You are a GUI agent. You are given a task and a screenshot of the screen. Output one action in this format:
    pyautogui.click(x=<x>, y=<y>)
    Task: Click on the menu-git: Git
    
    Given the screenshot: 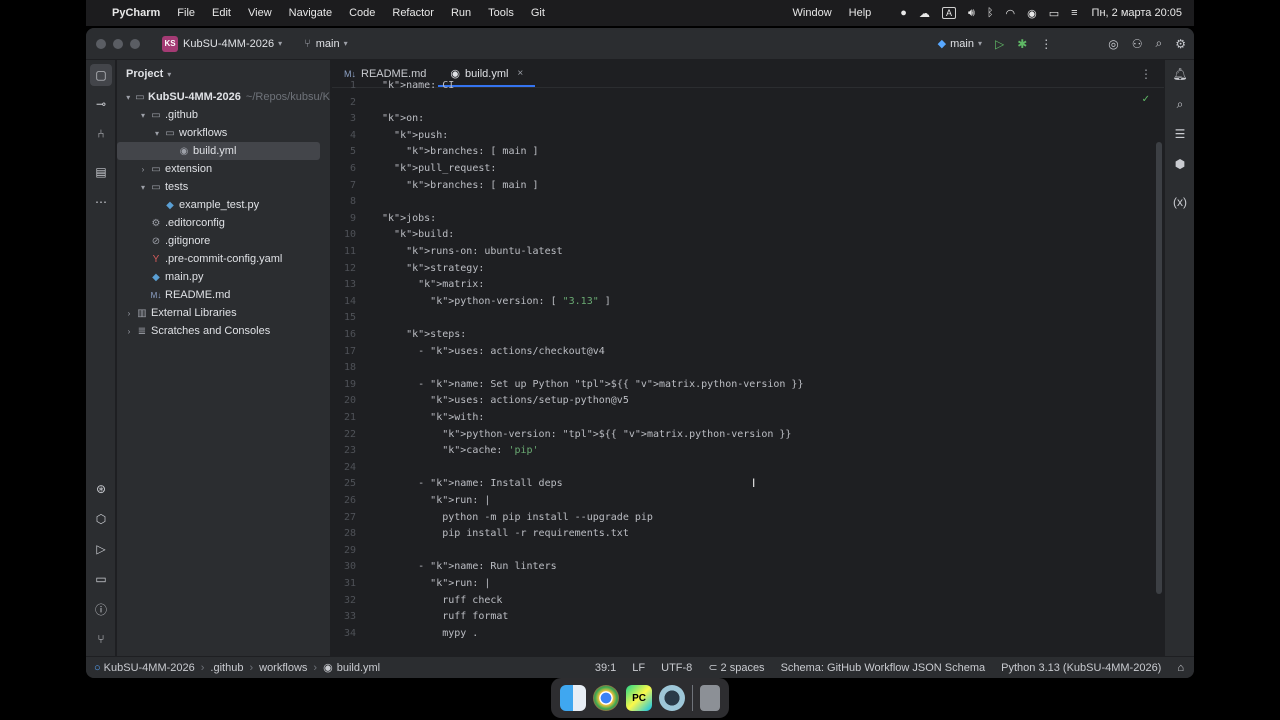 What is the action you would take?
    pyautogui.click(x=538, y=13)
    